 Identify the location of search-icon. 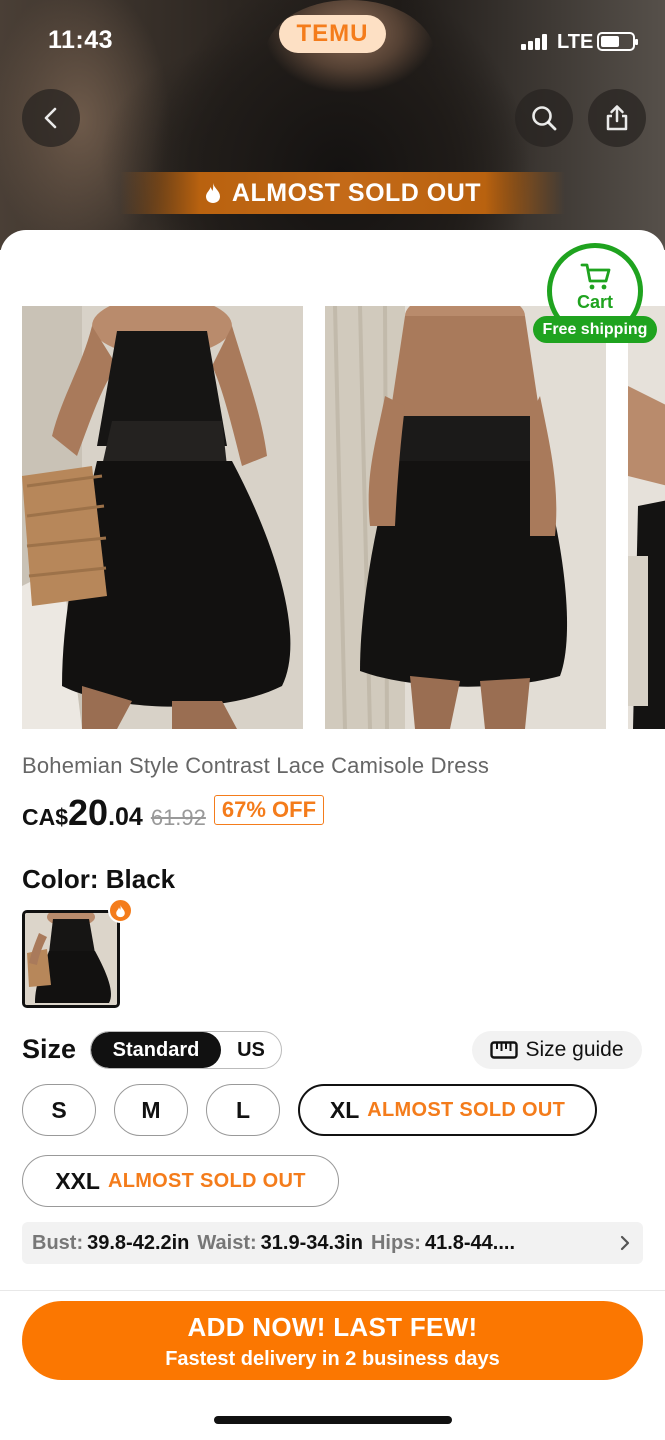
(544, 118).